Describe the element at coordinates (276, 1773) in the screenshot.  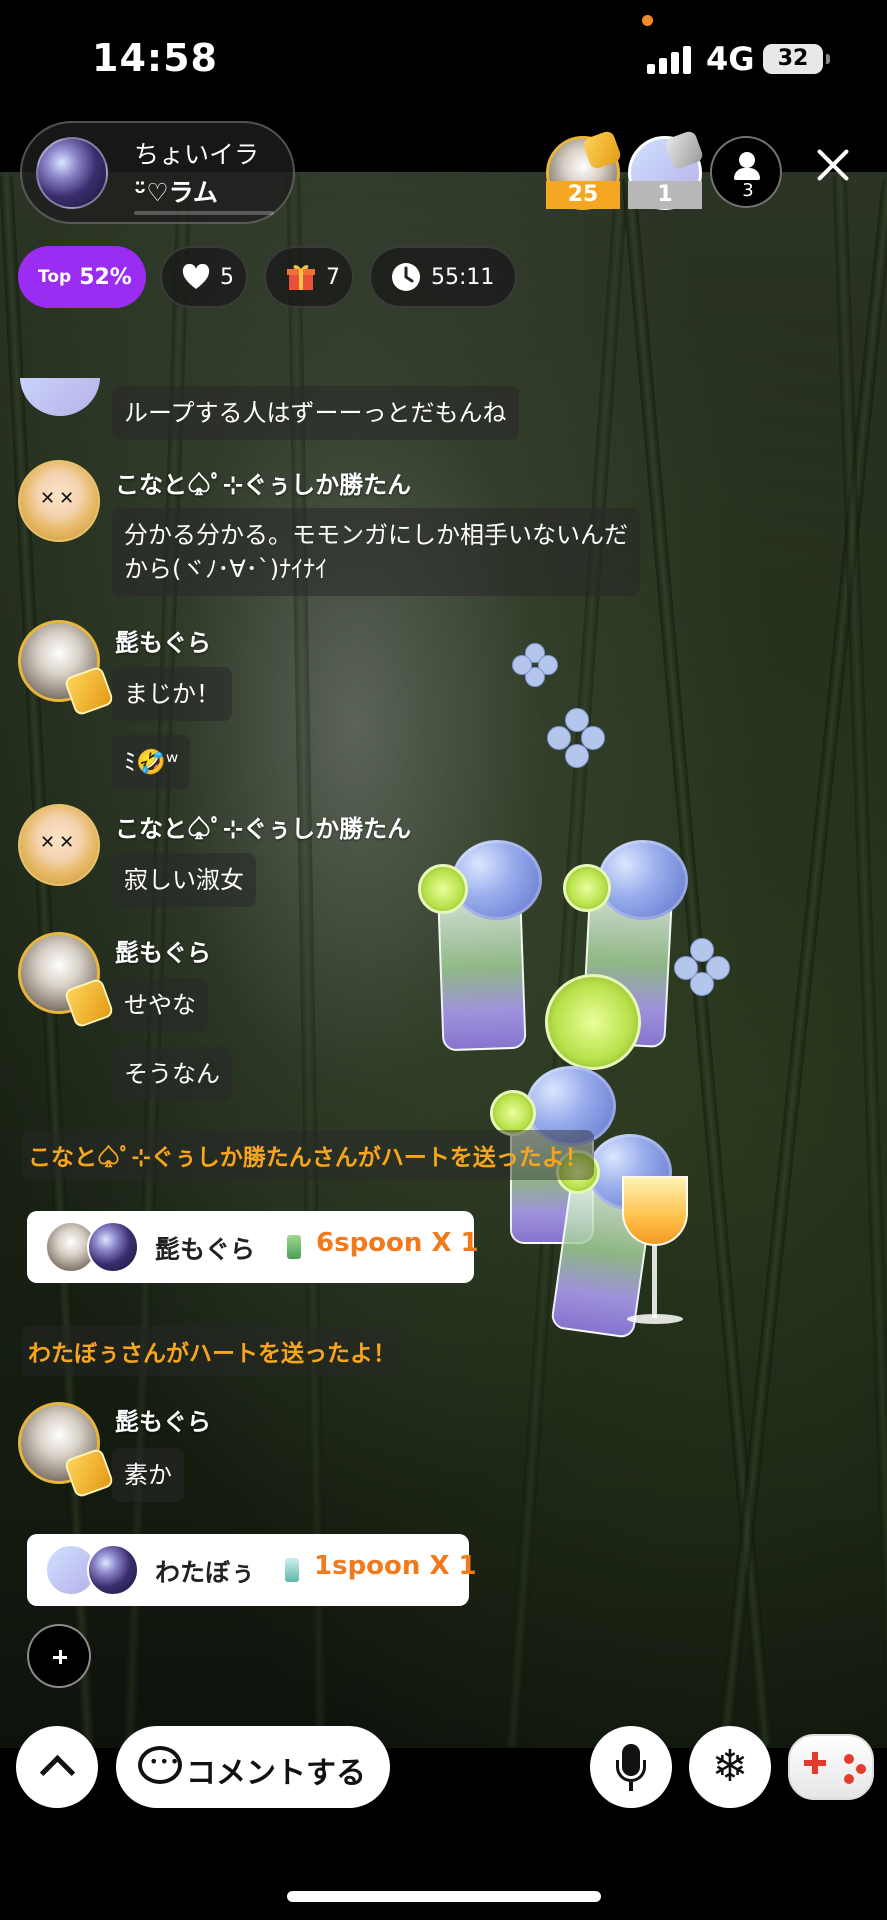
I see `comment-button-label: コメントする` at that location.